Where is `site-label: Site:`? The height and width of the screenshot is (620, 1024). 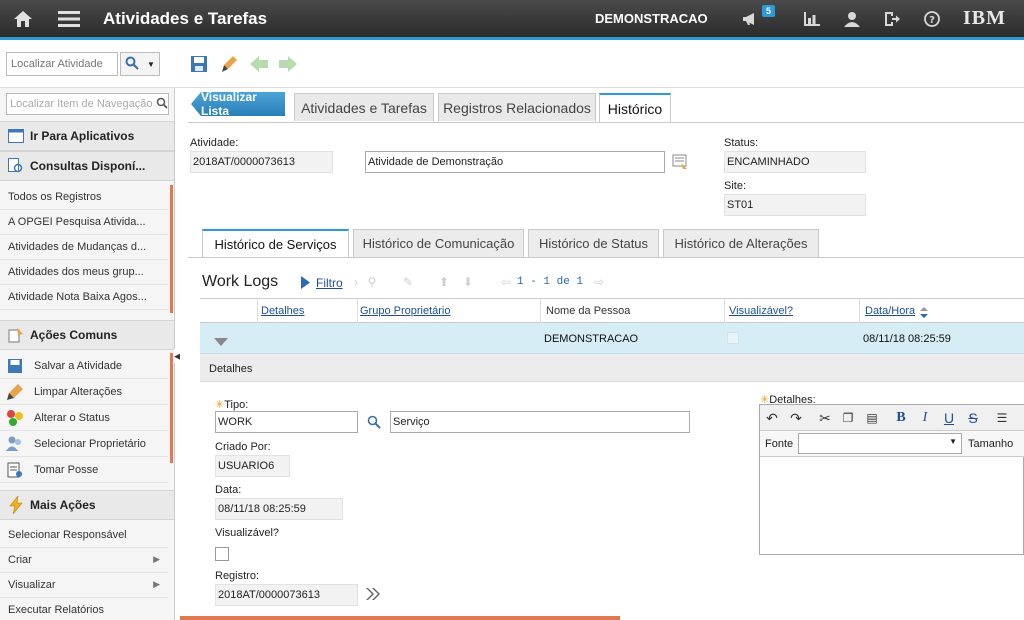 site-label: Site: is located at coordinates (735, 186).